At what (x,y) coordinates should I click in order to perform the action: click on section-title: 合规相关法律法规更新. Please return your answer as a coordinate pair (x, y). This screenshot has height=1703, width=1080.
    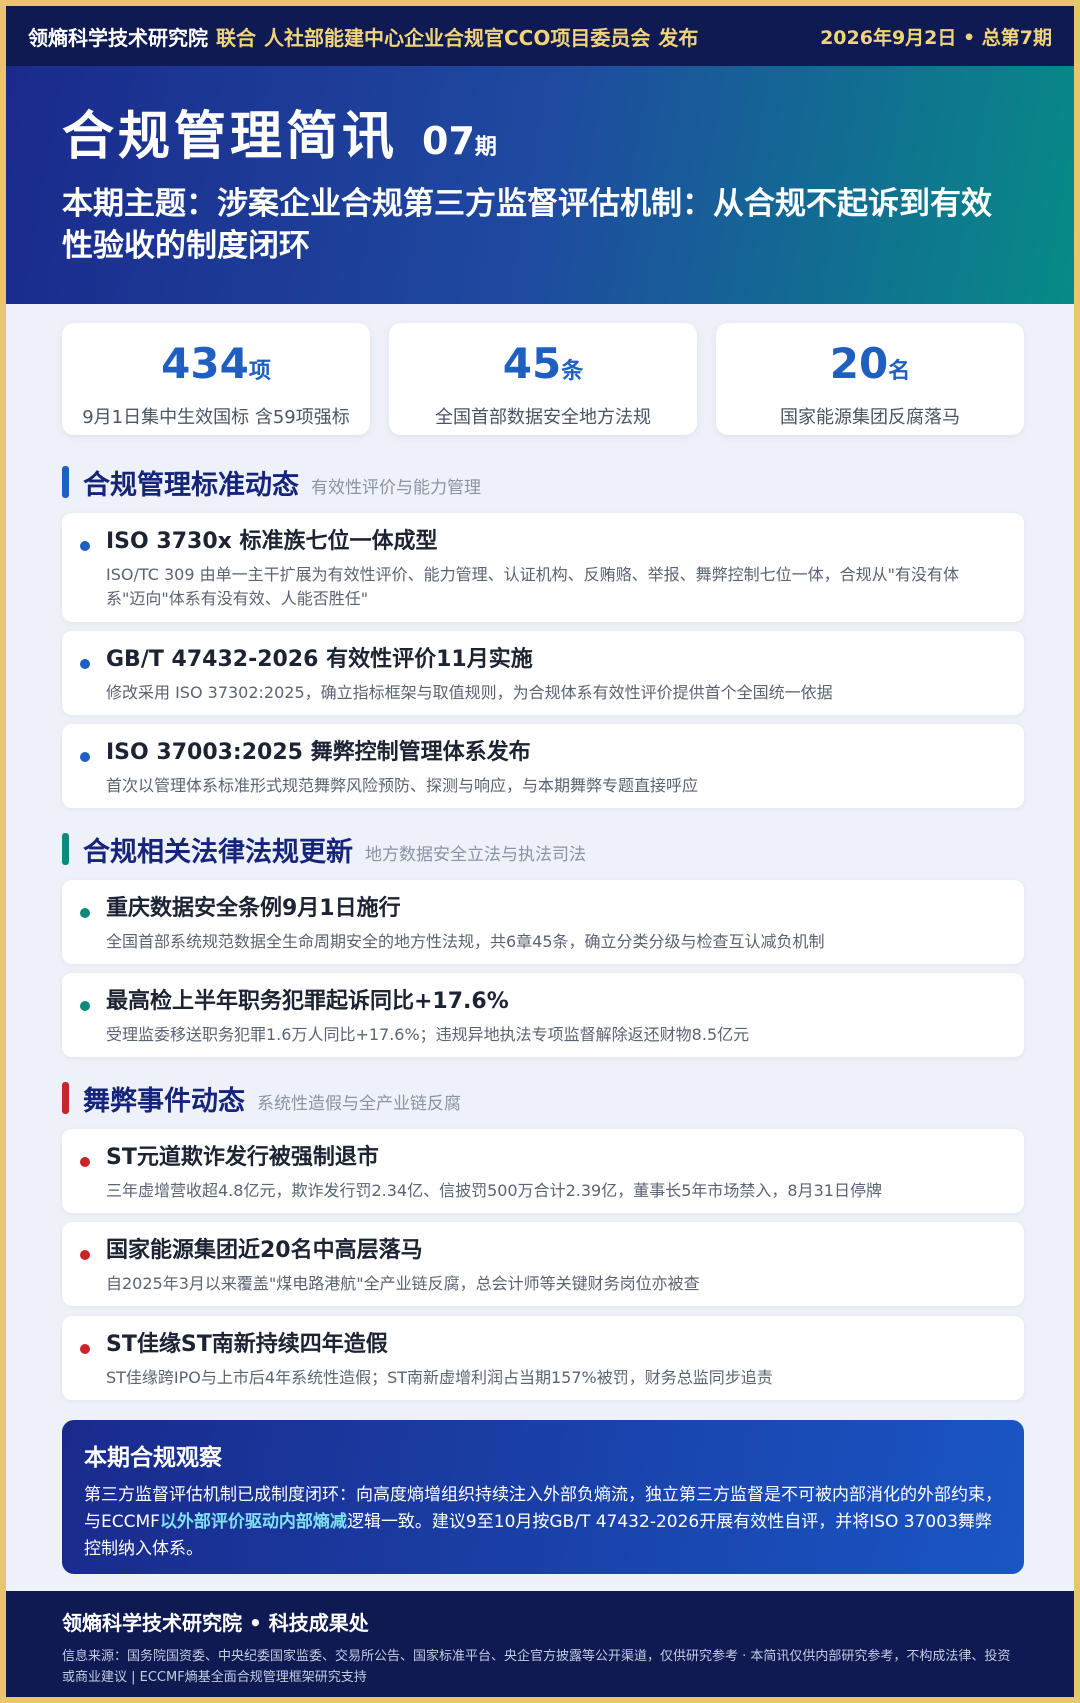
    Looking at the image, I should click on (218, 852).